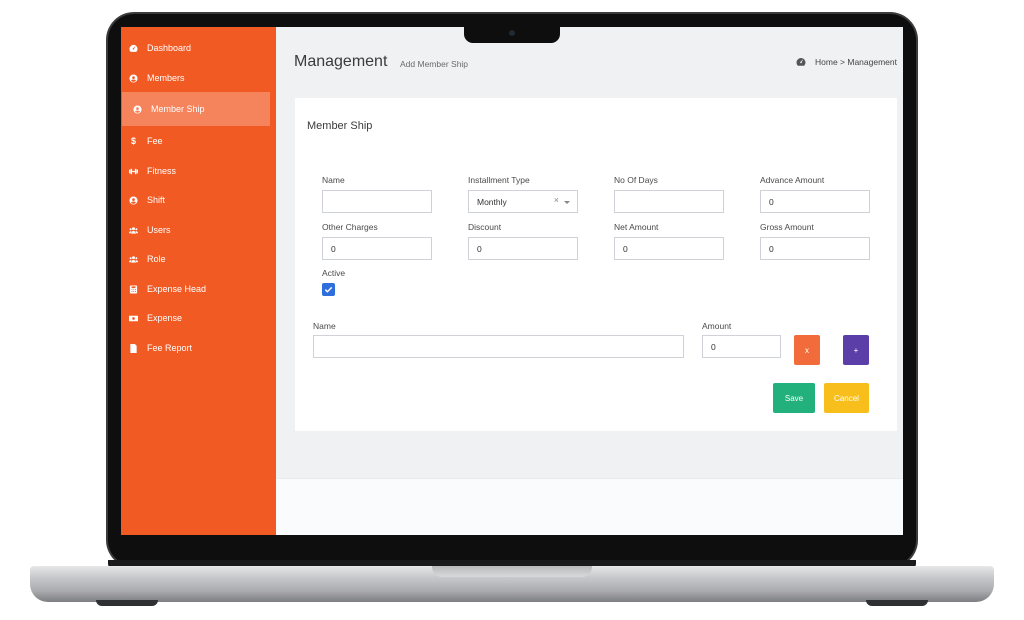 The image size is (1024, 620). What do you see at coordinates (807, 350) in the screenshot?
I see `remove-row-button: x` at bounding box center [807, 350].